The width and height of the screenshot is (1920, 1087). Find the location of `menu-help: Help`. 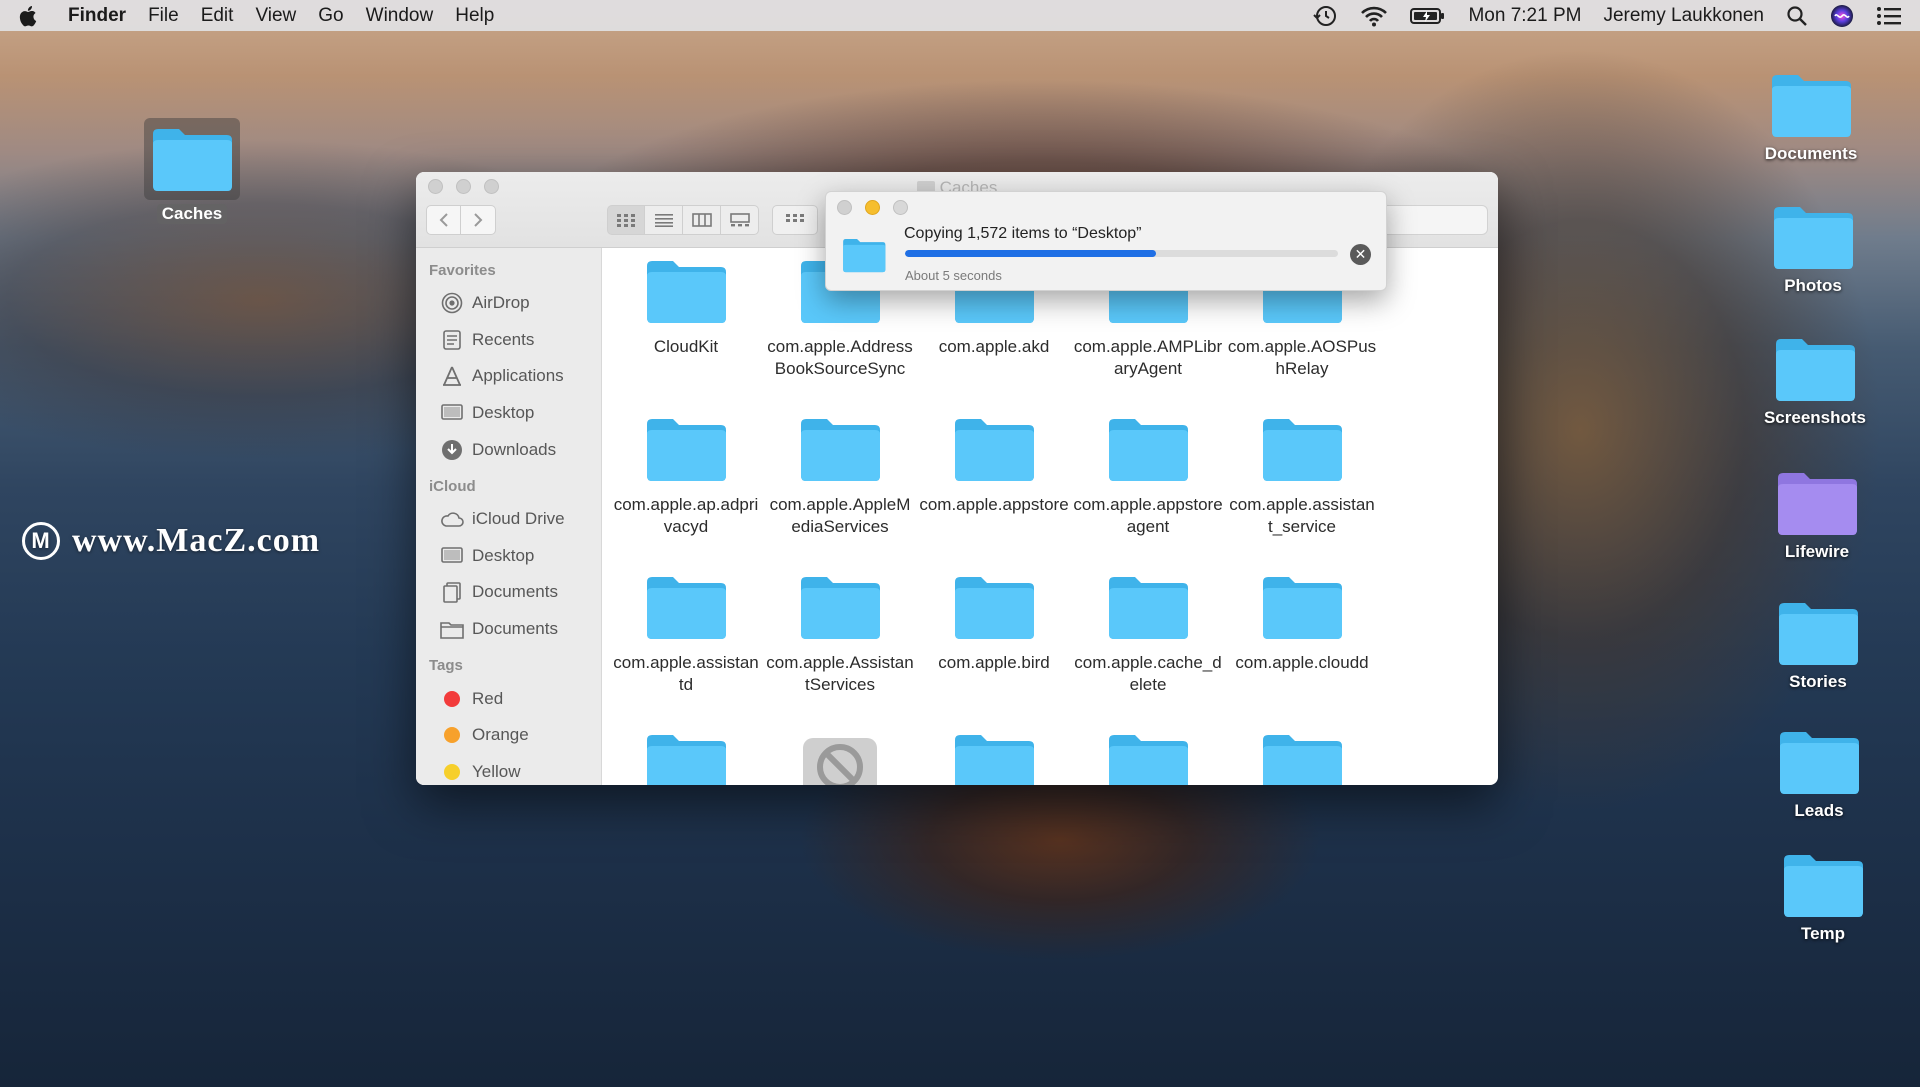

menu-help: Help is located at coordinates (474, 16).